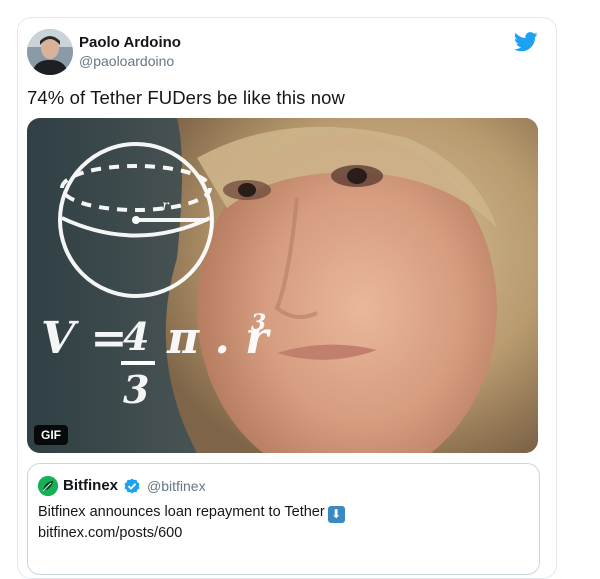 The width and height of the screenshot is (600, 579). Describe the element at coordinates (336, 514) in the screenshot. I see `down-arrow-emoji-icon: ⬇` at that location.